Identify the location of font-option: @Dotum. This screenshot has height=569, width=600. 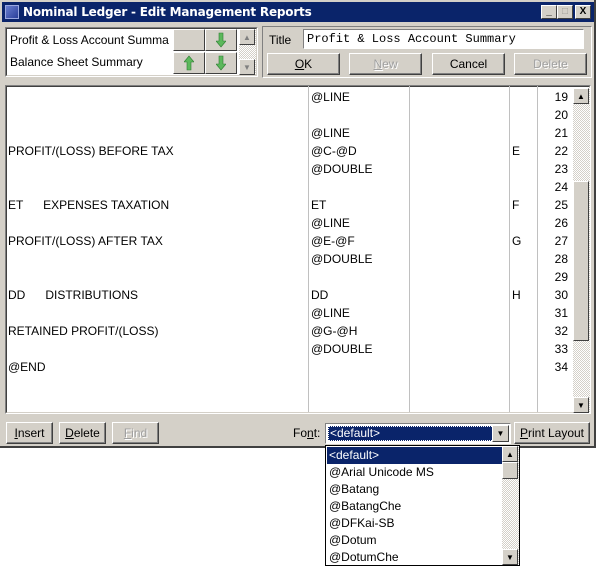
(415, 540).